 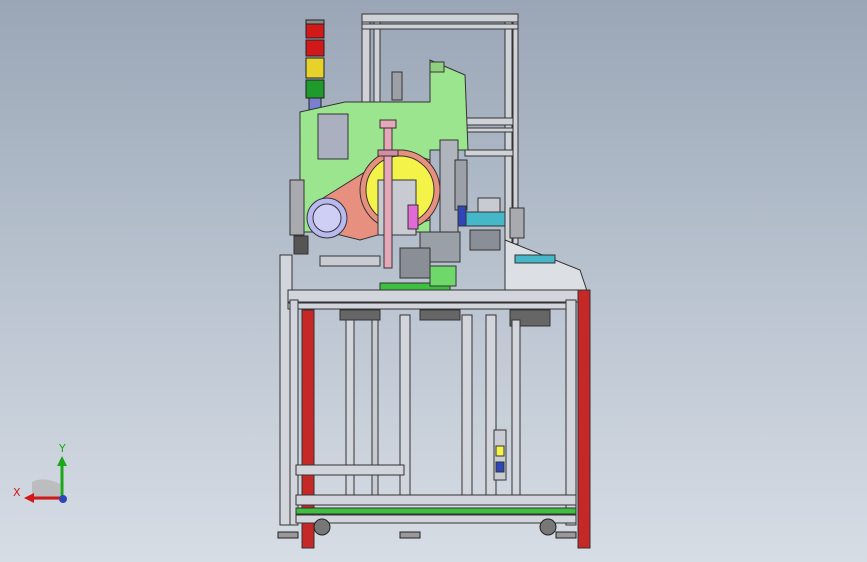 I want to click on x-axis-arrow, so click(x=29, y=498).